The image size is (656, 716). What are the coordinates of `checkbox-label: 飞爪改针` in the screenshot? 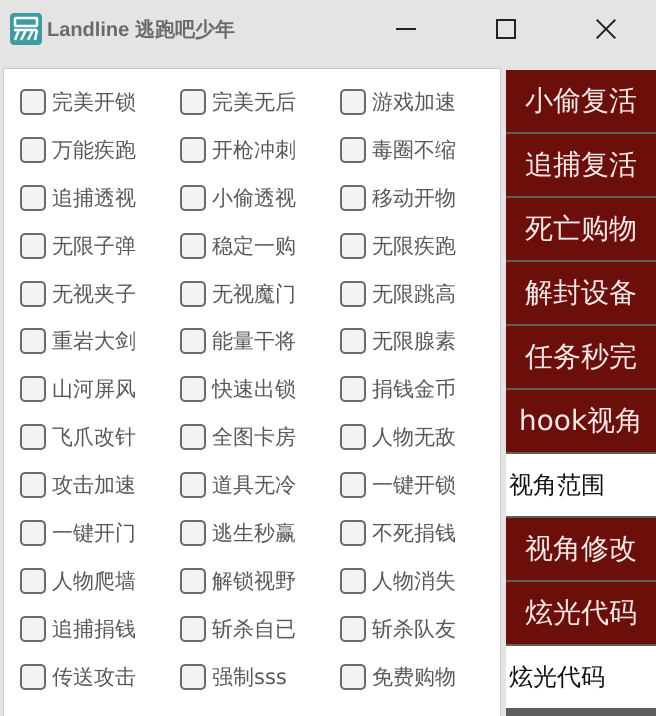 It's located at (94, 437).